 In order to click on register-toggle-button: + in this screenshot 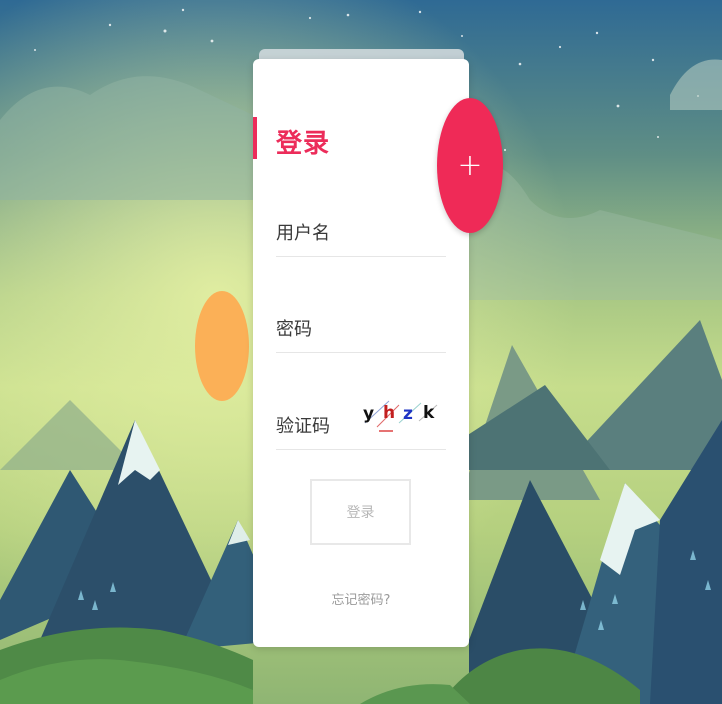, I will do `click(470, 165)`.